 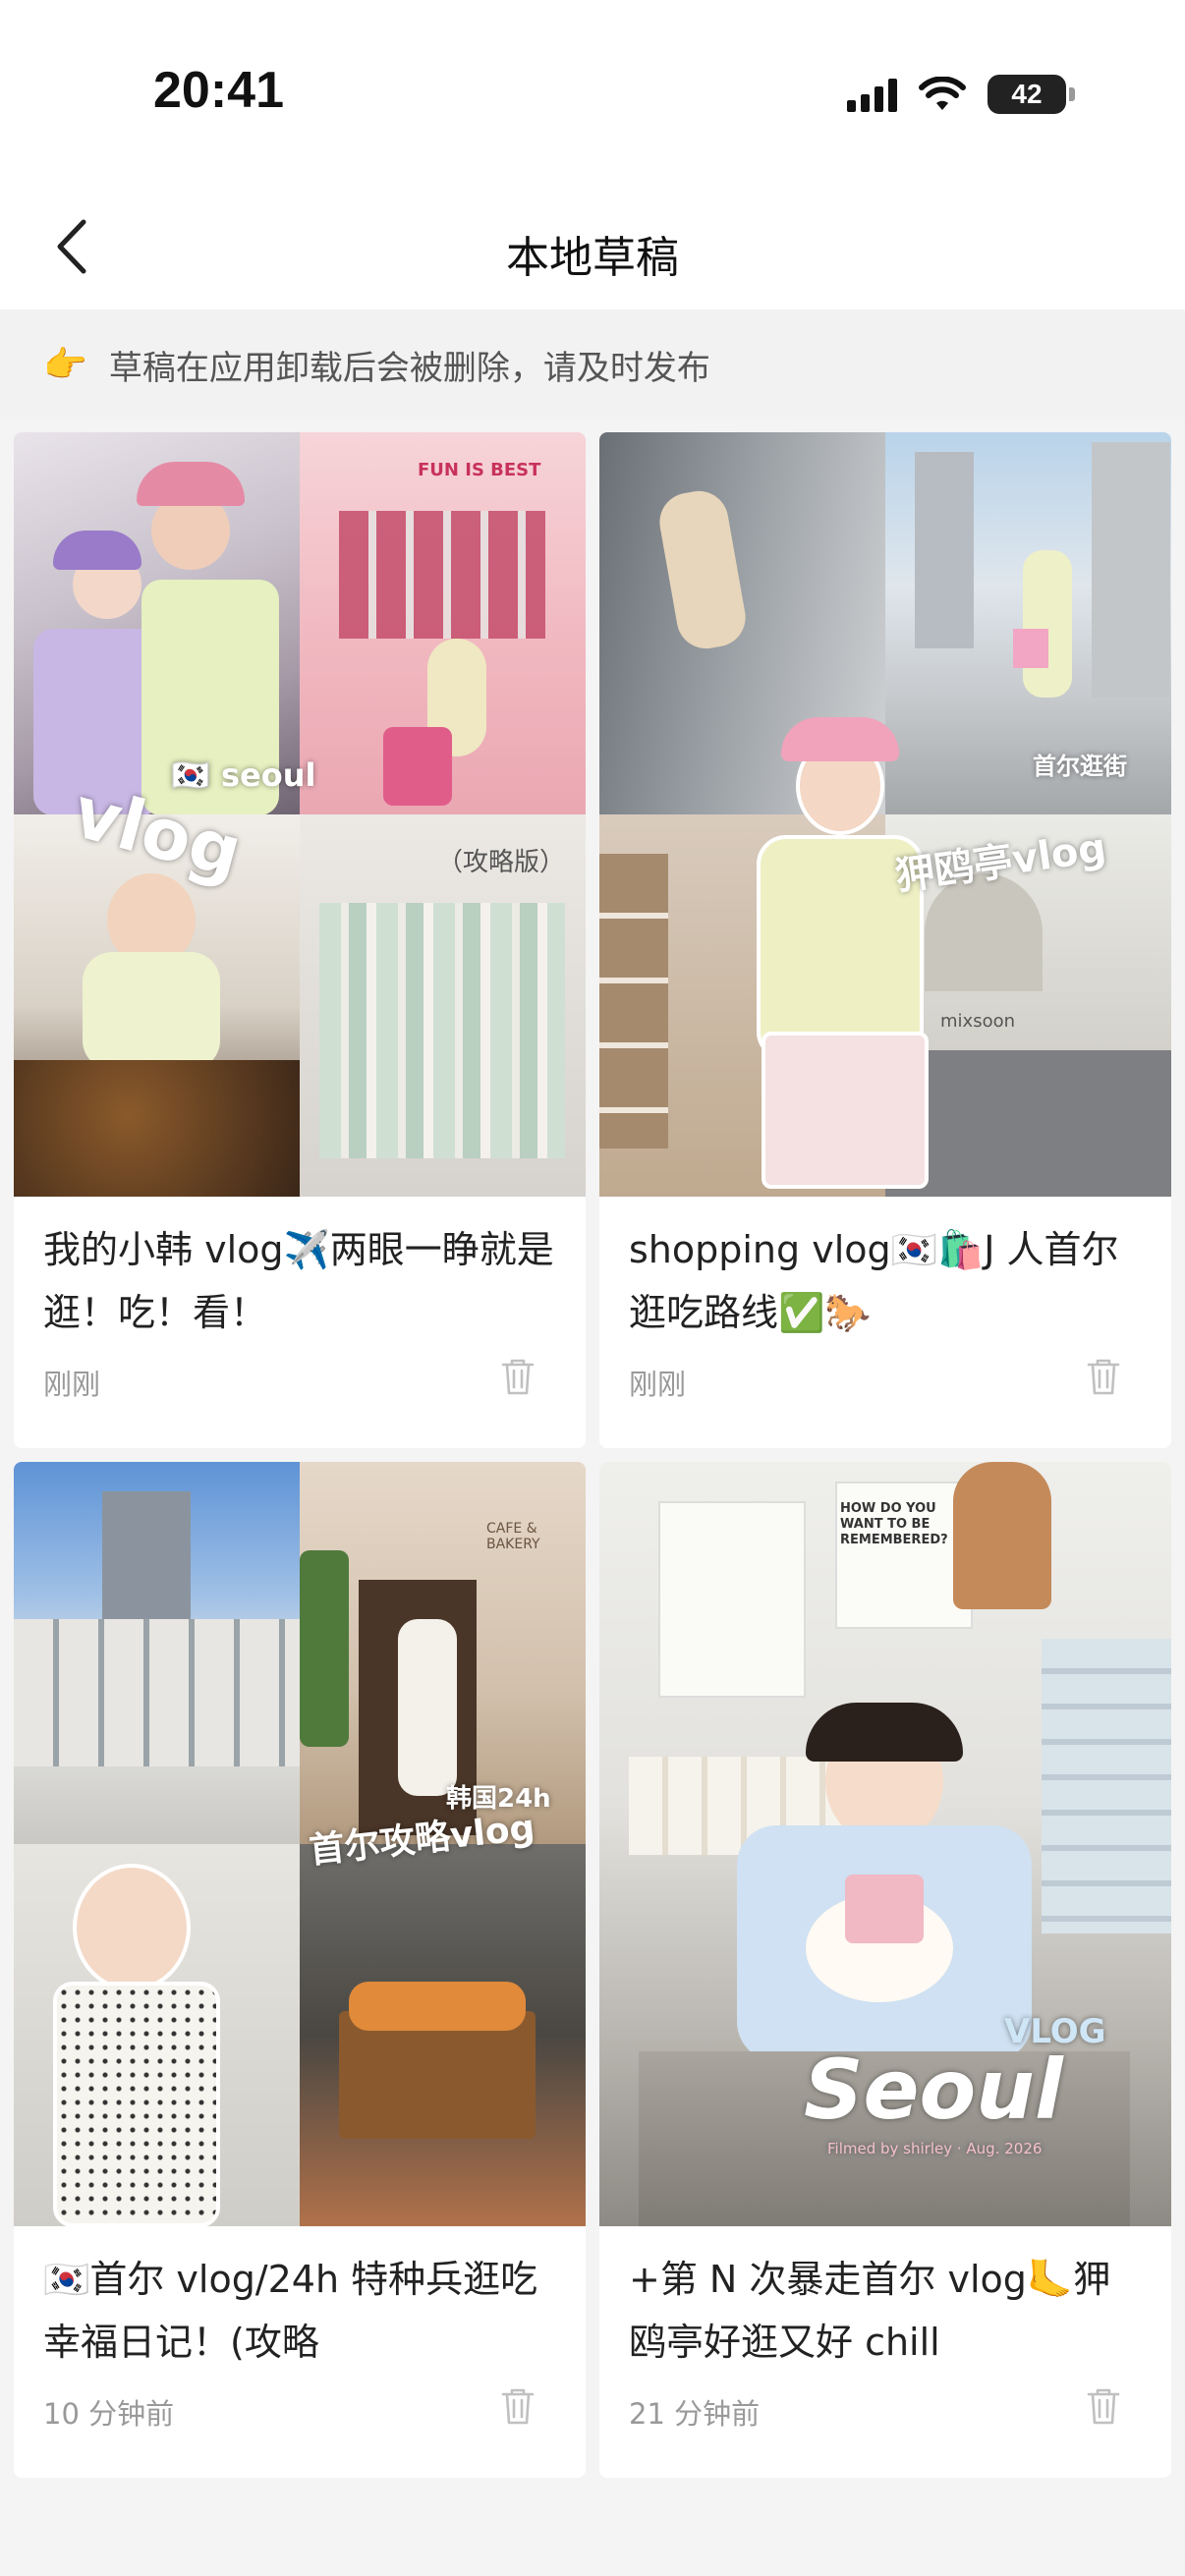 I want to click on status-icons: 42, so click(x=961, y=94).